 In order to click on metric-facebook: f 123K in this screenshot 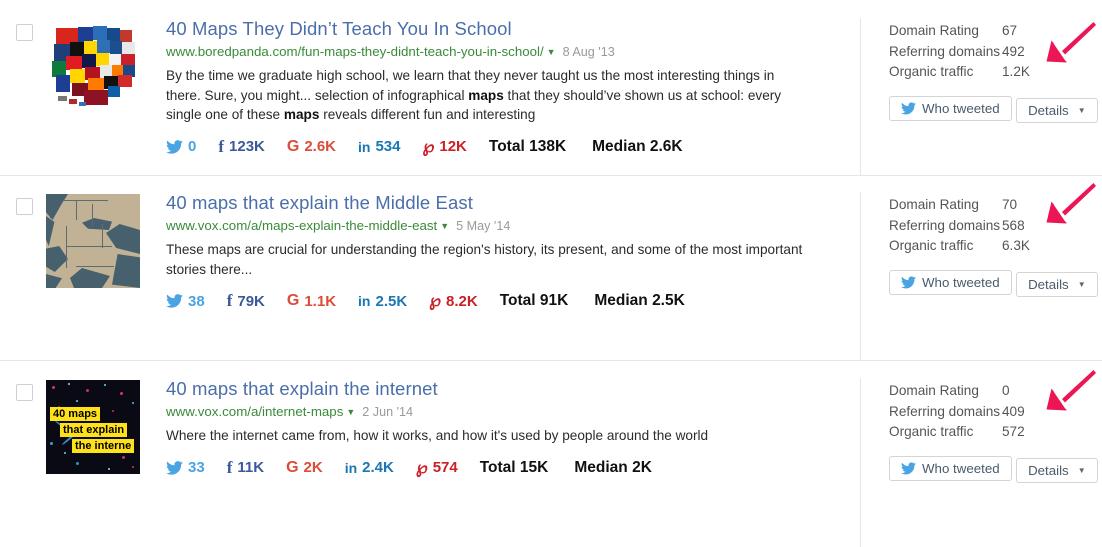, I will do `click(241, 147)`.